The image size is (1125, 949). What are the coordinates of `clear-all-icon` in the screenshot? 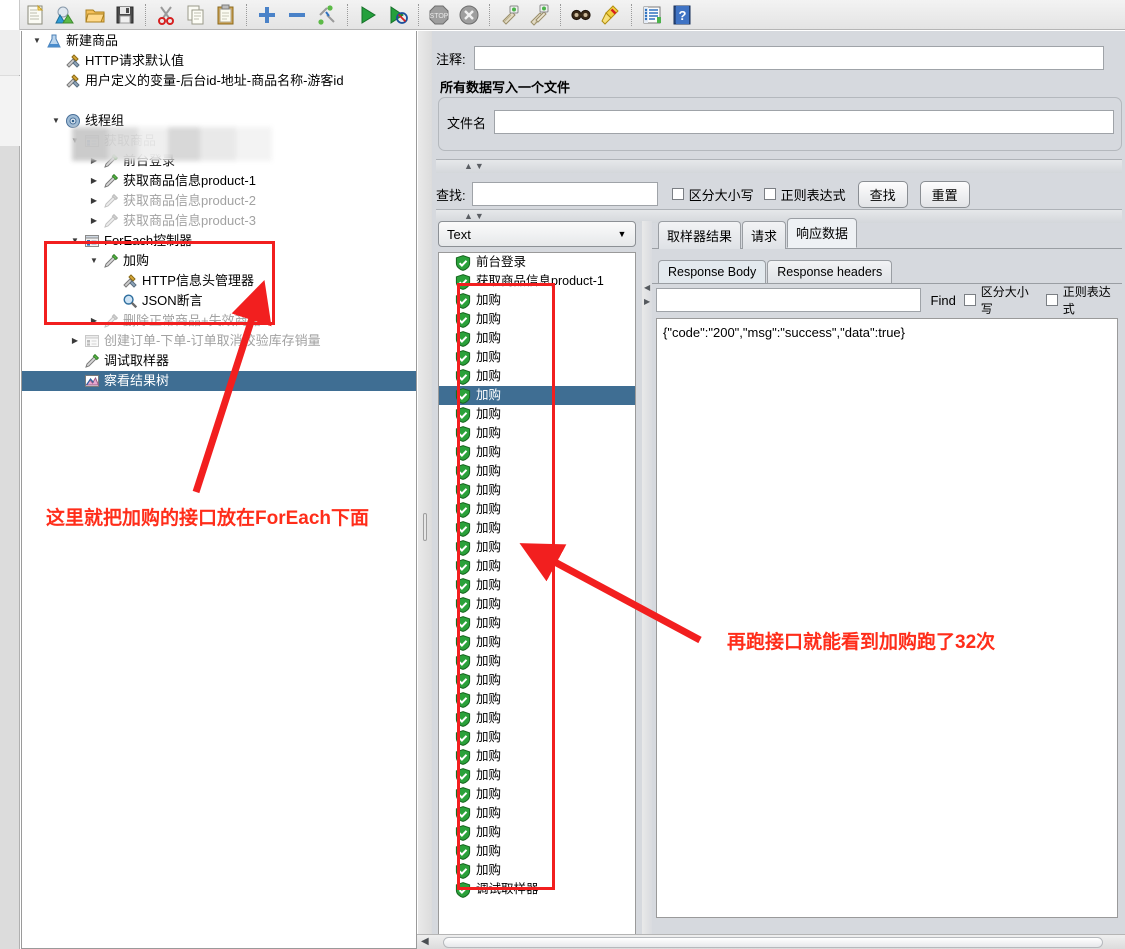 It's located at (540, 15).